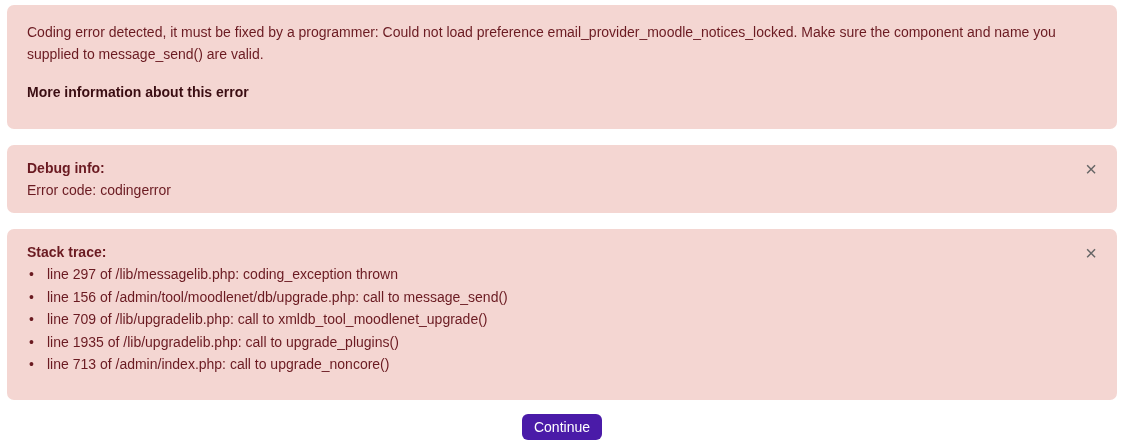 The height and width of the screenshot is (447, 1124). Describe the element at coordinates (67, 252) in the screenshot. I see `stack-trace-title: Stack trace:` at that location.